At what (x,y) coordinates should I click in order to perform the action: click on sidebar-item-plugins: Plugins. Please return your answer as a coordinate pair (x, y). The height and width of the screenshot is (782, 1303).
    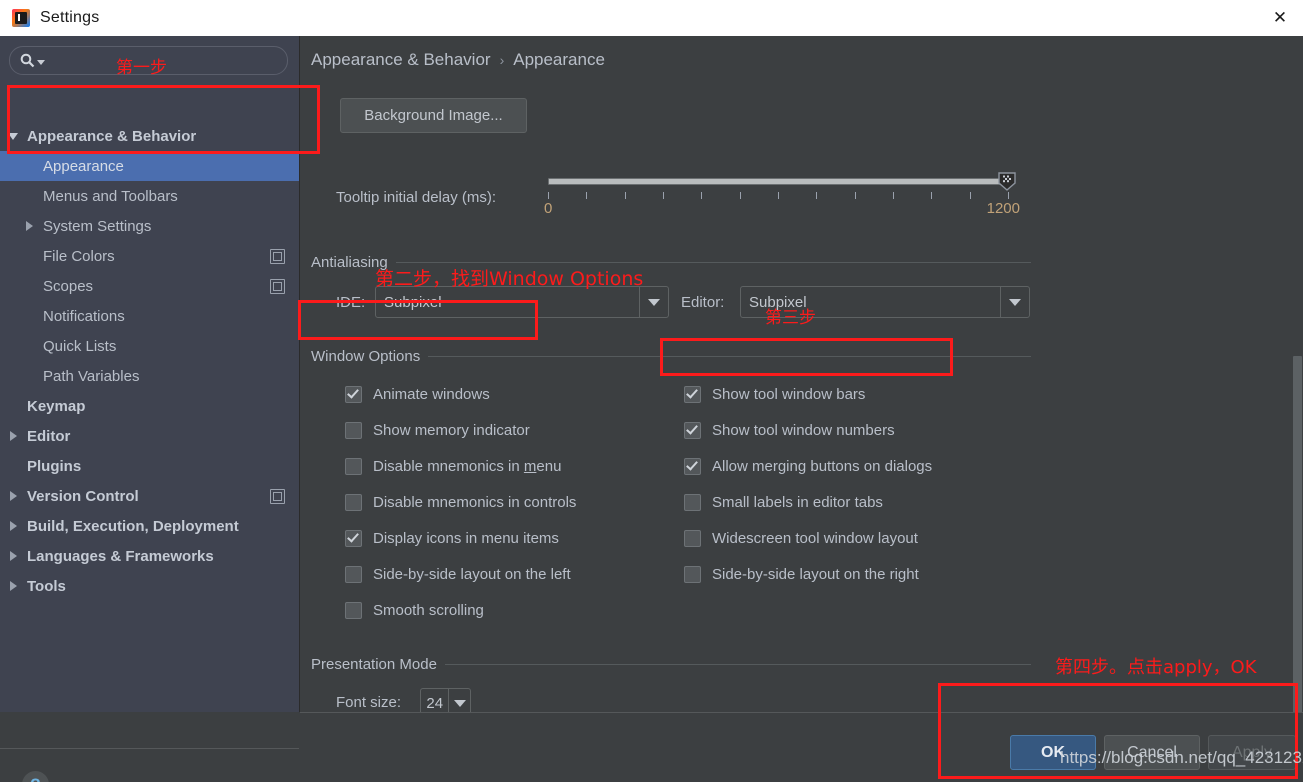
    Looking at the image, I should click on (149, 466).